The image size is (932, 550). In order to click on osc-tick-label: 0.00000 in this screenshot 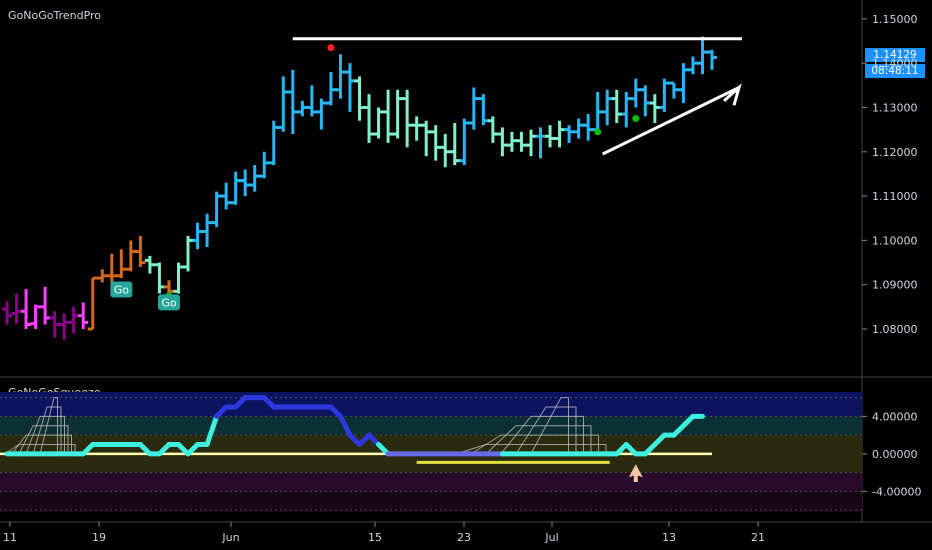, I will do `click(895, 454)`.